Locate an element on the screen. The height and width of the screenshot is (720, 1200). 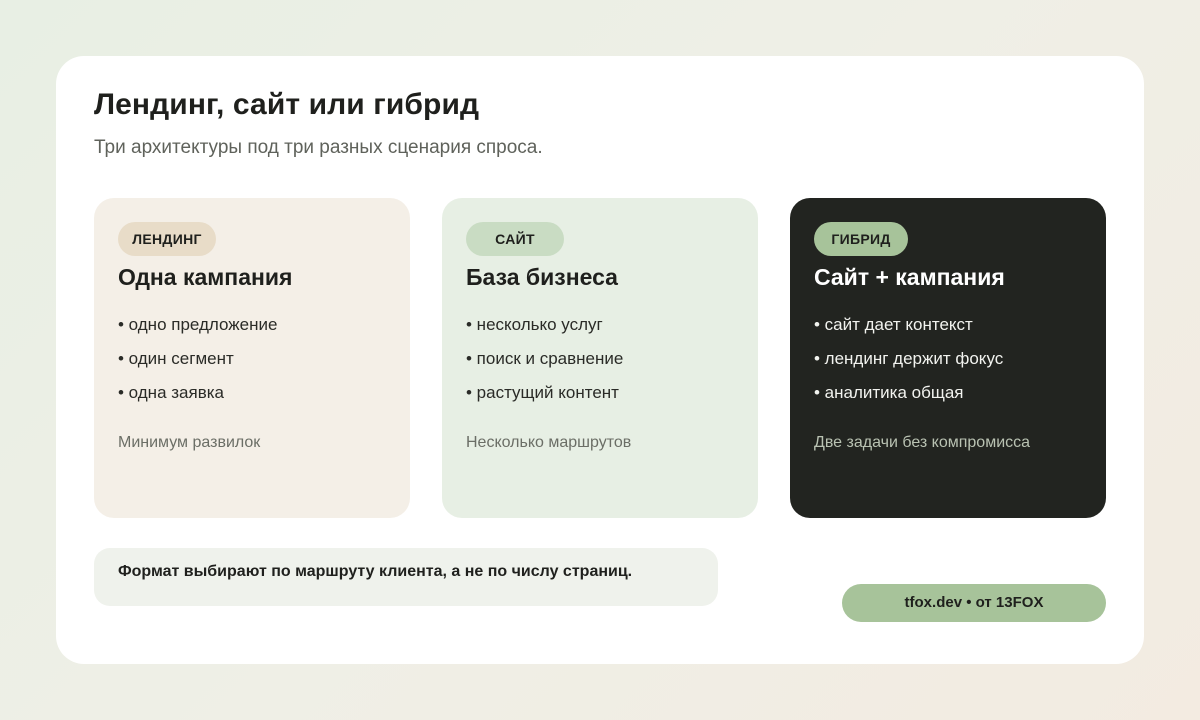
card-footer-landing: Минимум развилок is located at coordinates (189, 442).